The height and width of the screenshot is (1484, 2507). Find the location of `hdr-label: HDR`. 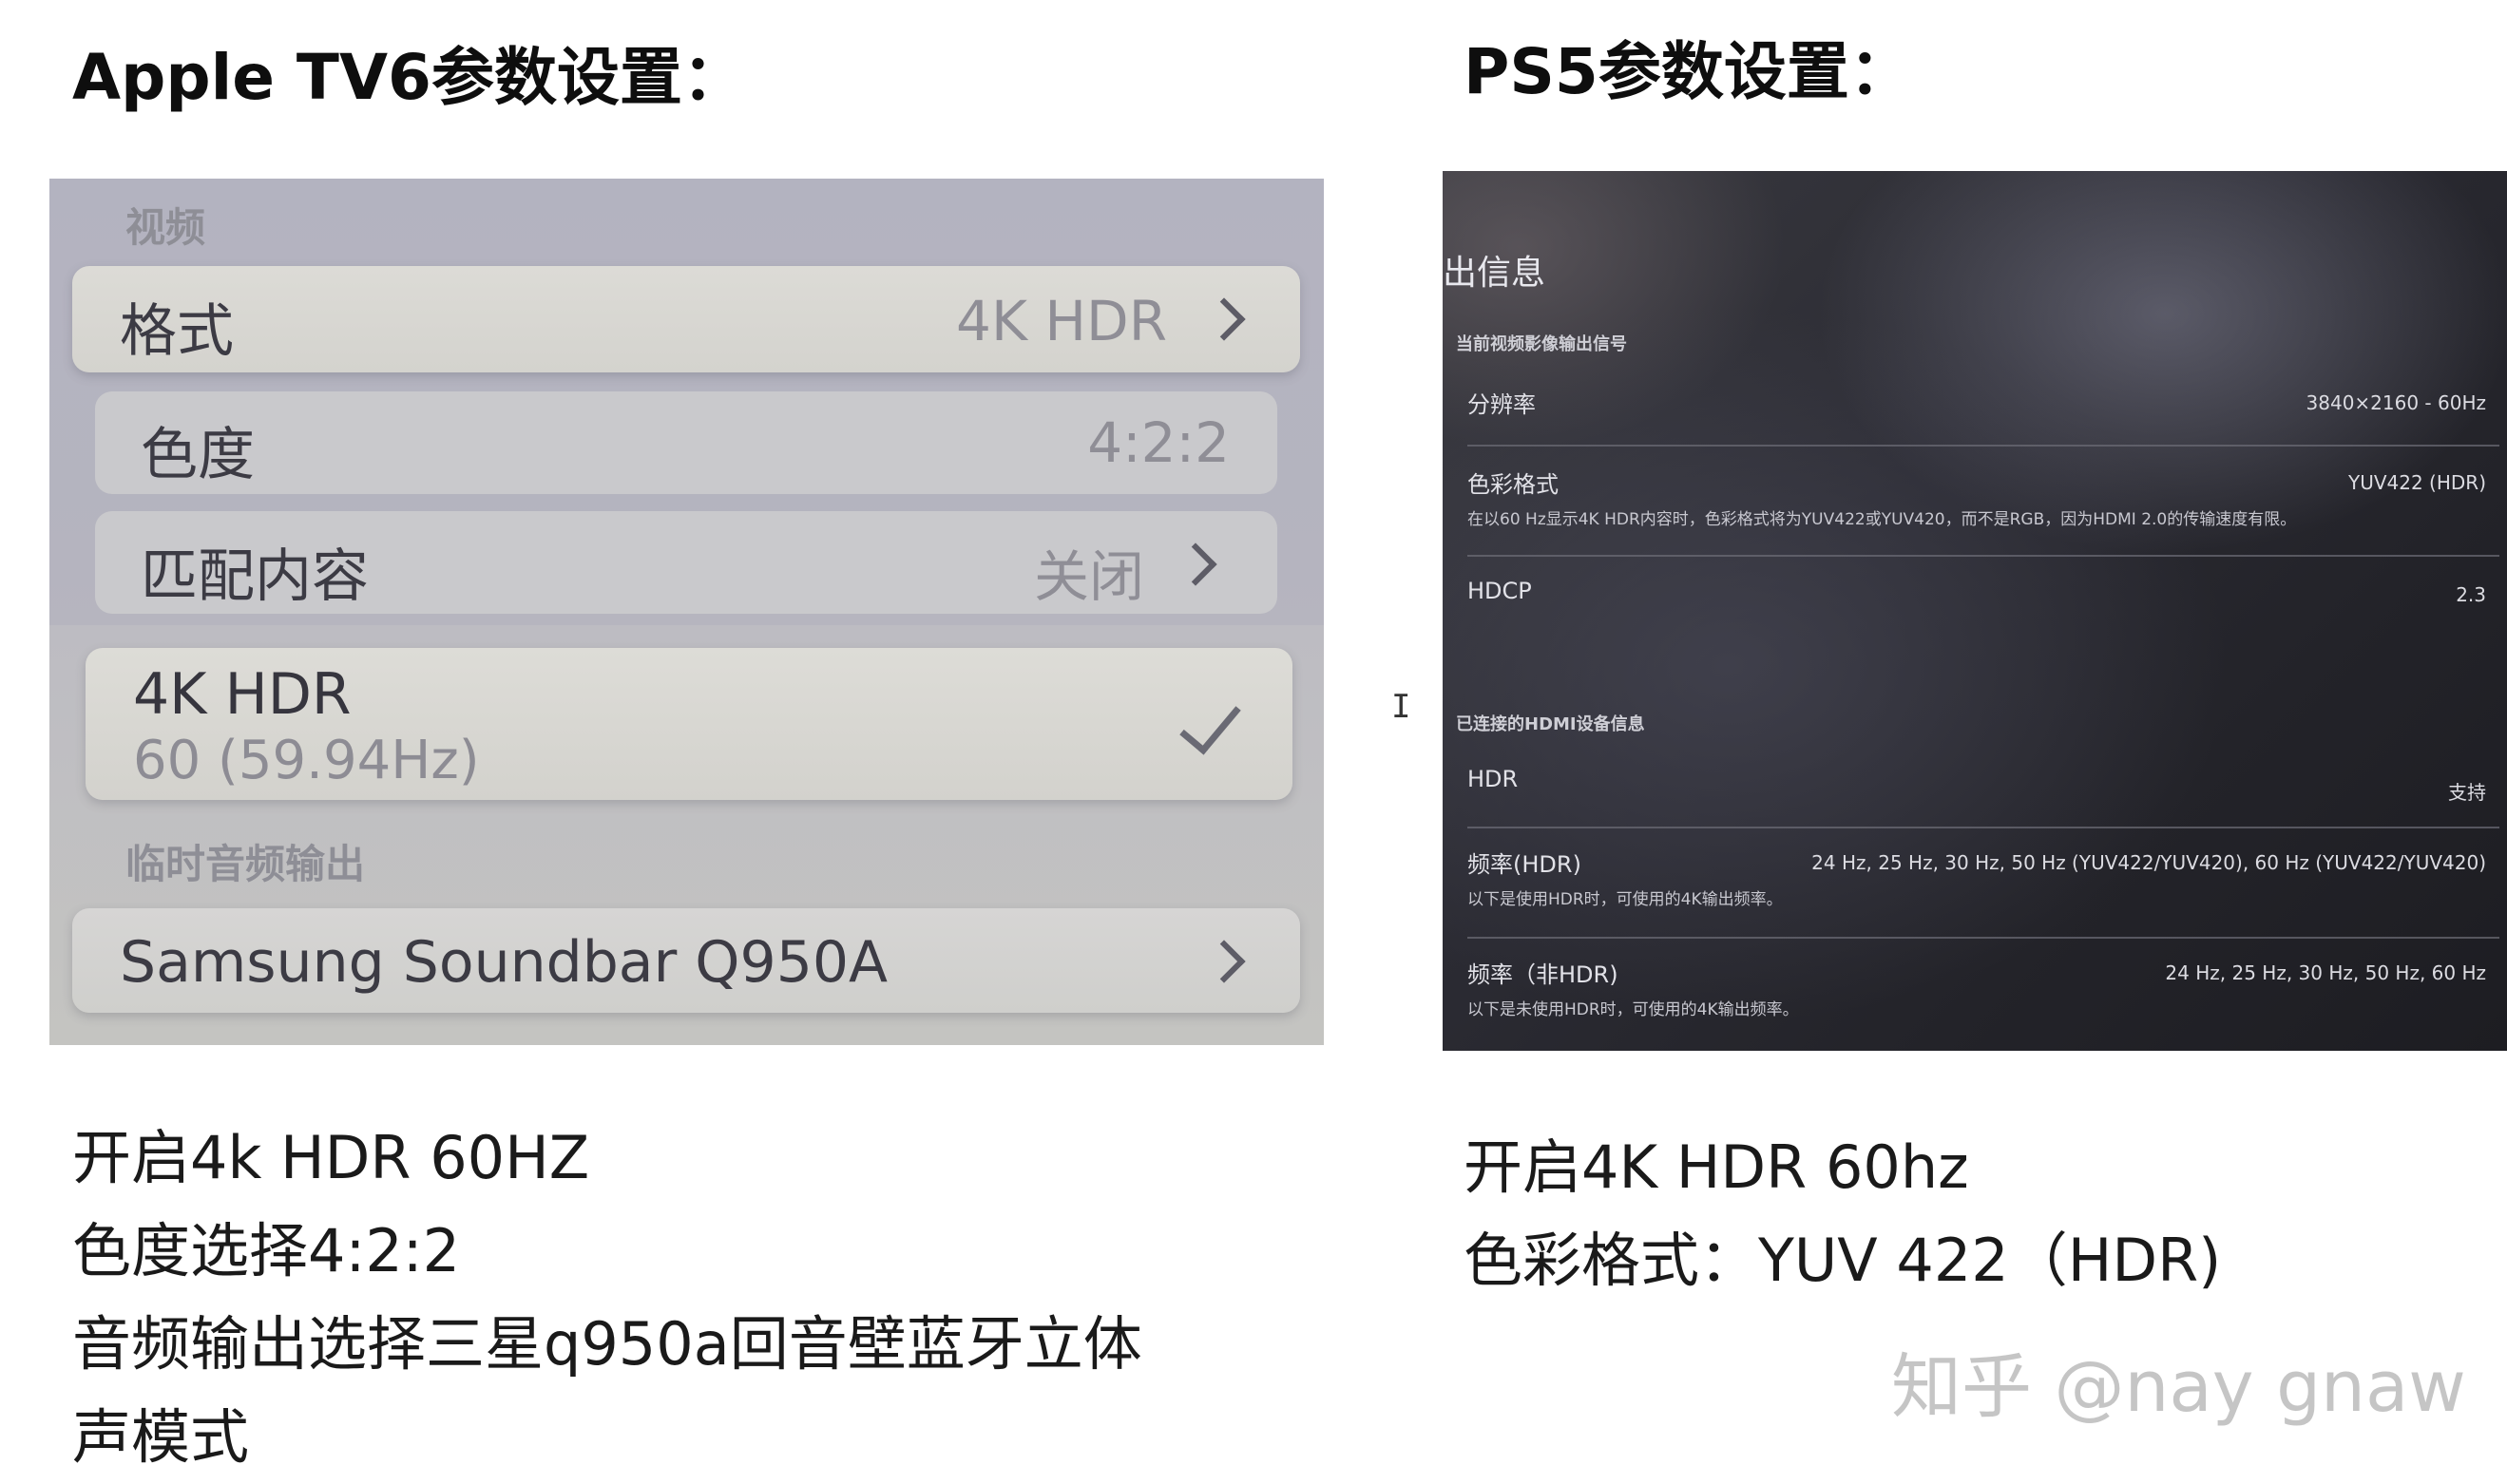

hdr-label: HDR is located at coordinates (1493, 779).